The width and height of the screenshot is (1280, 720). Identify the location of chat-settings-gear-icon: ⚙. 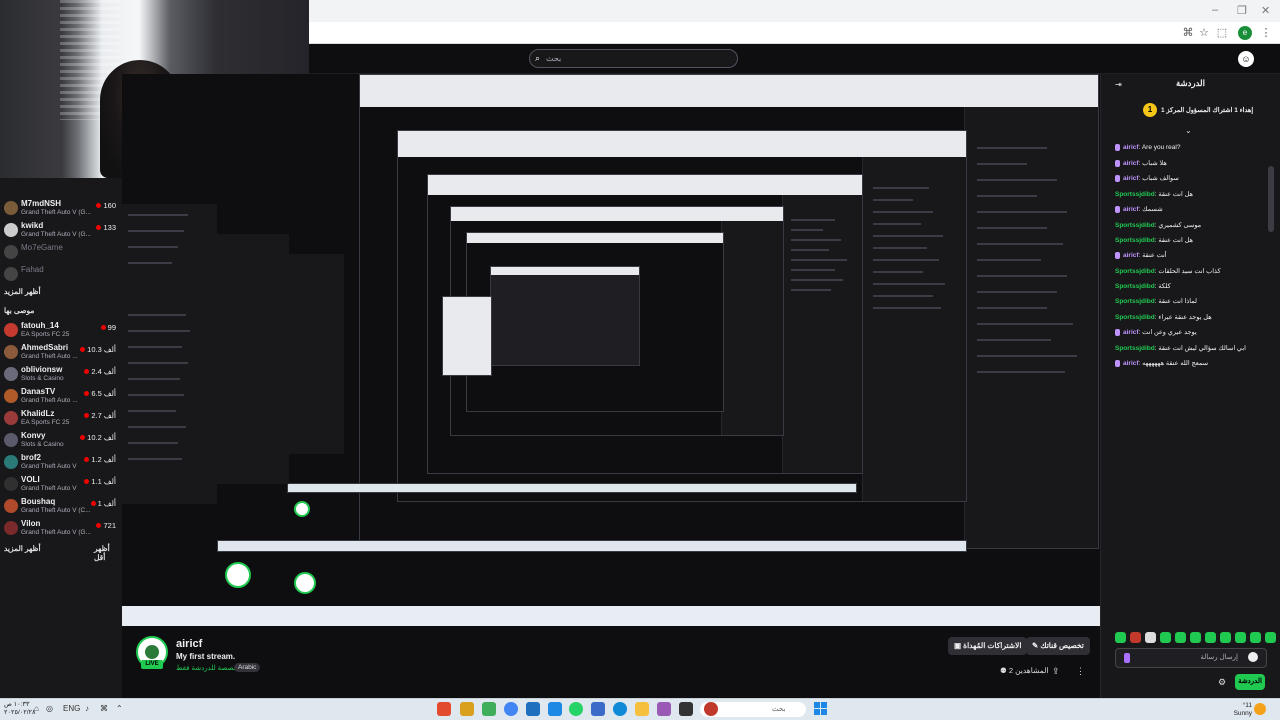
(1222, 682).